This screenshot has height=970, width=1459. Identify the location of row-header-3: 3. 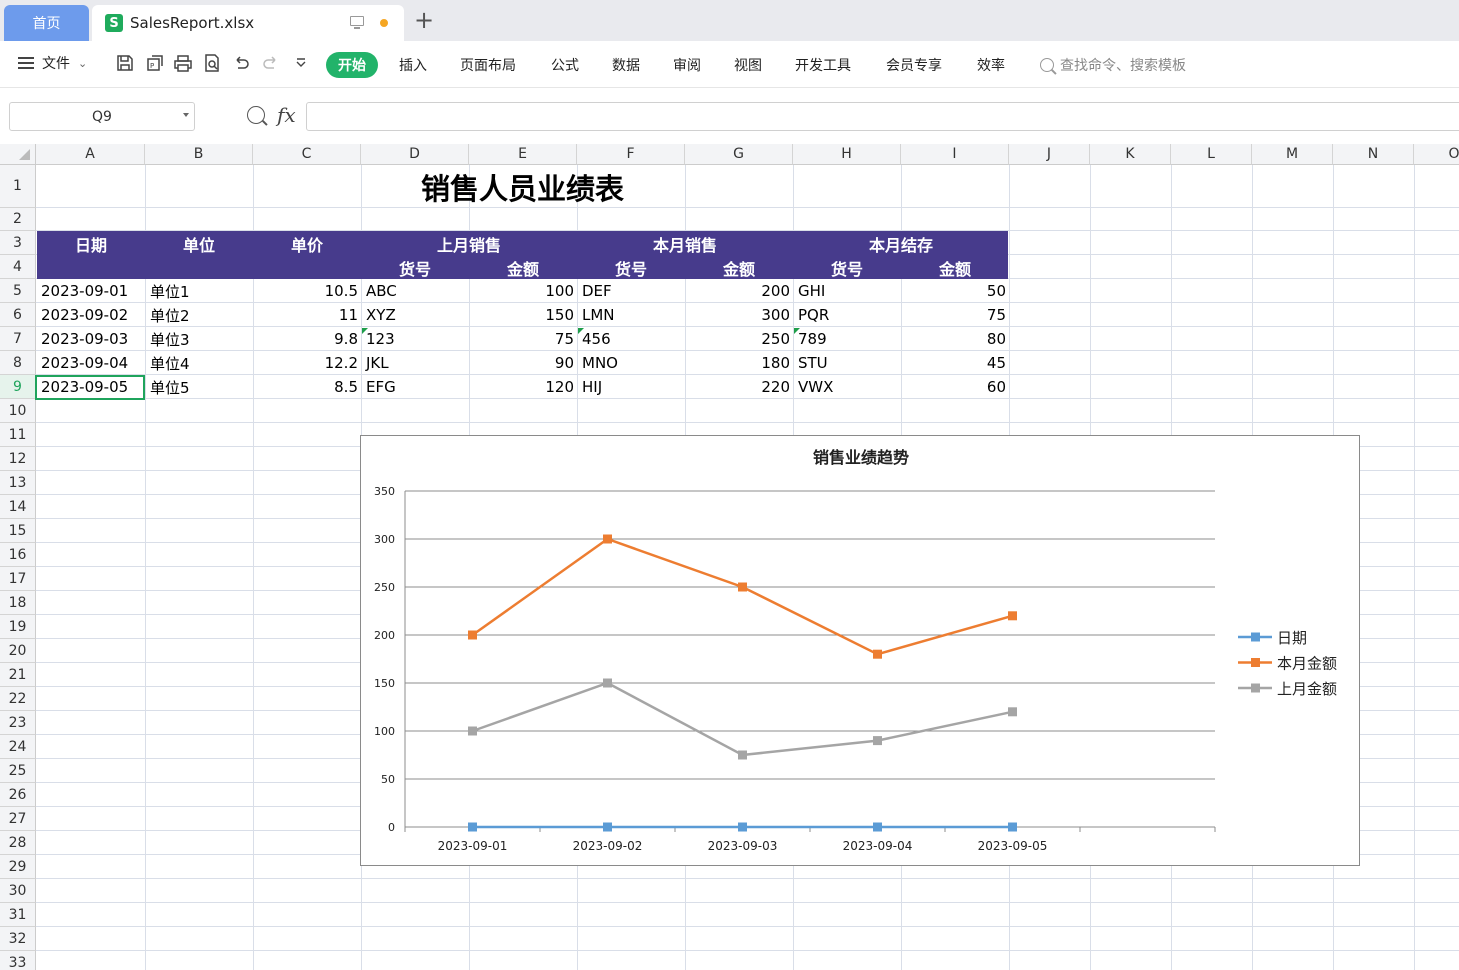
(18, 243).